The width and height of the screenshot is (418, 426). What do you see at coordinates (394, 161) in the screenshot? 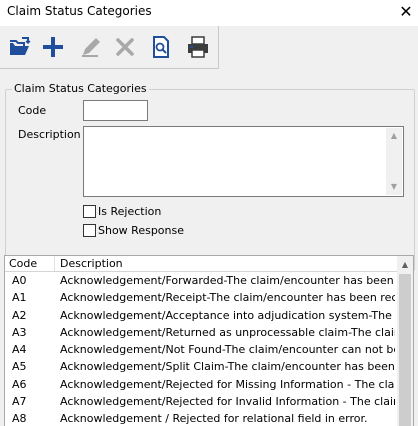
I see `description-scrollbar: ▲ ▼` at bounding box center [394, 161].